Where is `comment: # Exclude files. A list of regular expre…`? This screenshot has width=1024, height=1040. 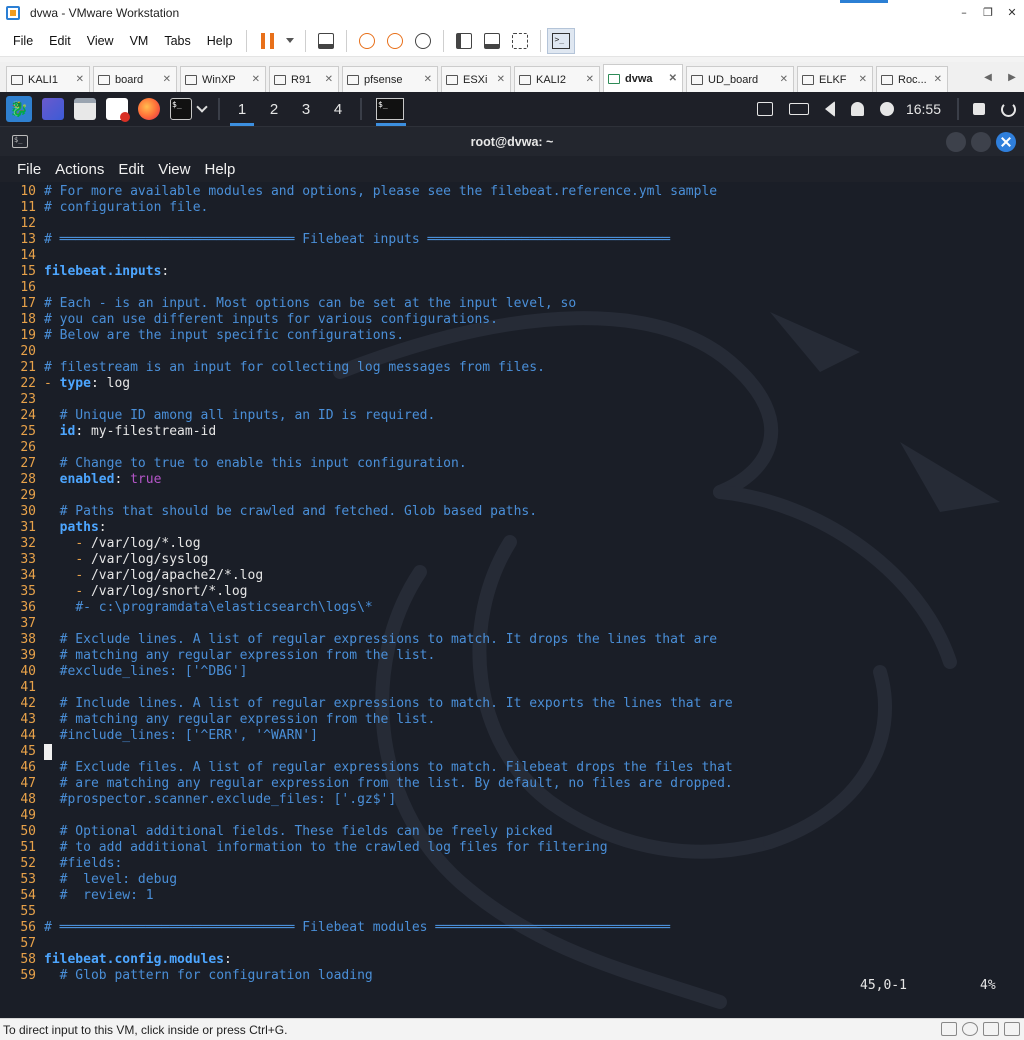
comment: # Exclude files. A list of regular expre… is located at coordinates (396, 767).